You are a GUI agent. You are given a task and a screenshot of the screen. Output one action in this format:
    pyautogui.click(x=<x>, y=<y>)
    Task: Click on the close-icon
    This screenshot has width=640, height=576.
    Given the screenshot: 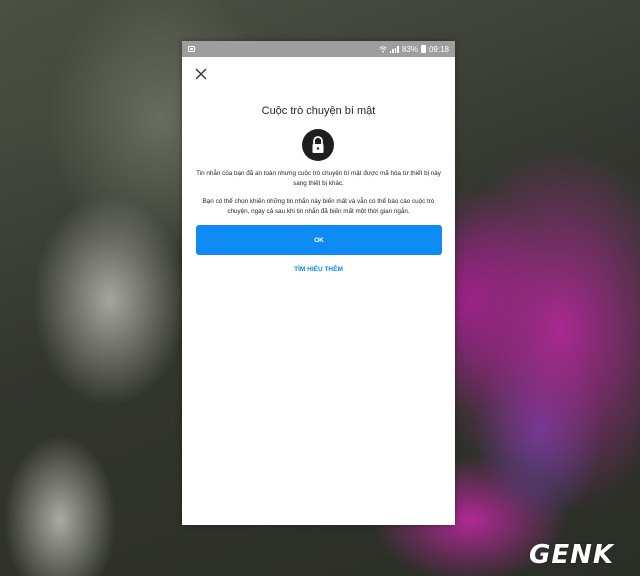 What is the action you would take?
    pyautogui.click(x=201, y=74)
    